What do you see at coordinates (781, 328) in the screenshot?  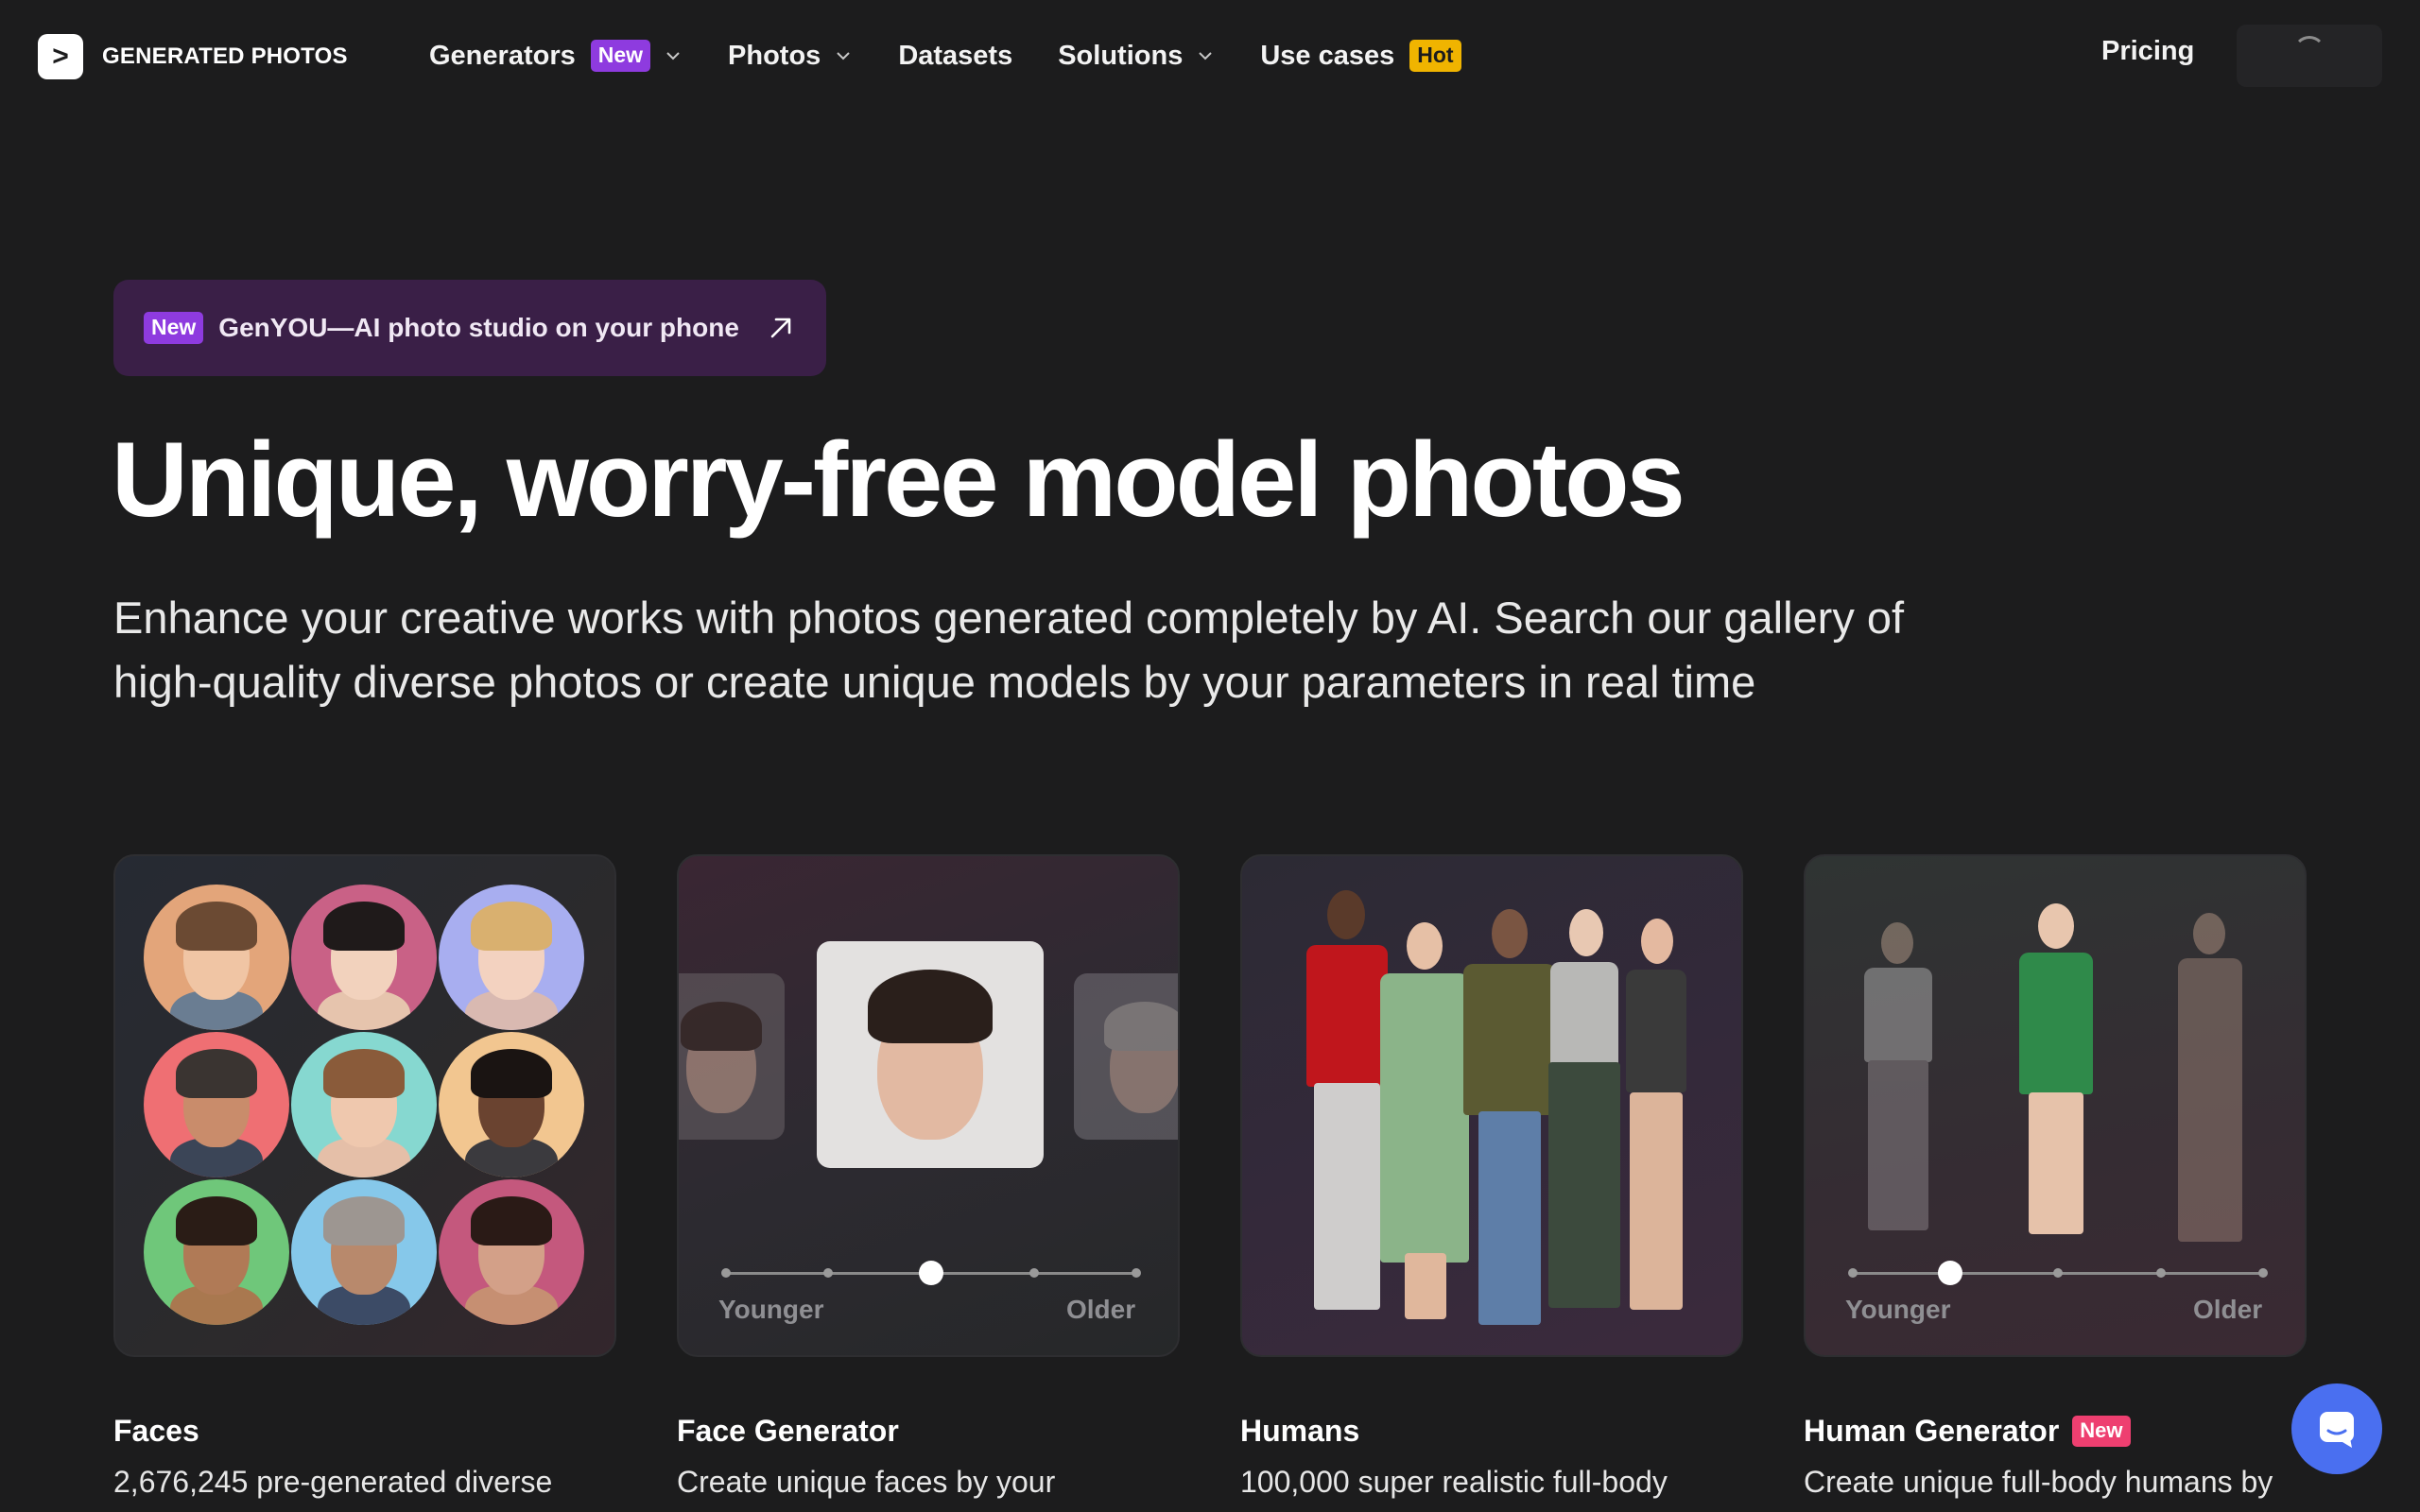 I see `arrow-up-right-icon` at bounding box center [781, 328].